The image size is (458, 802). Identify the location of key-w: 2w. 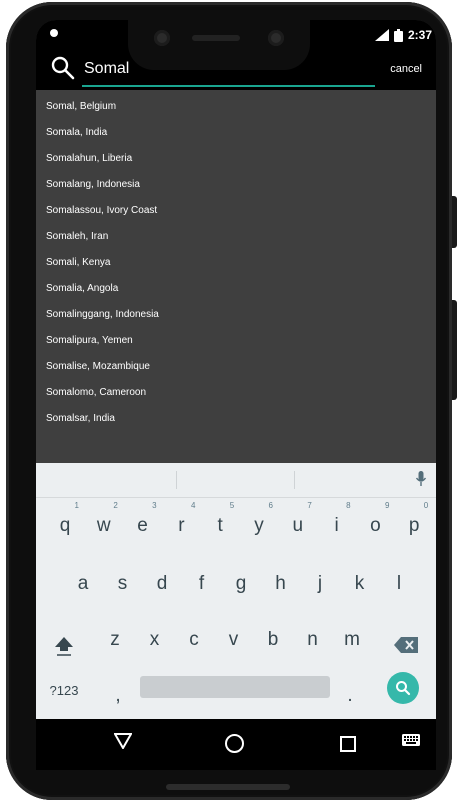
(104, 521).